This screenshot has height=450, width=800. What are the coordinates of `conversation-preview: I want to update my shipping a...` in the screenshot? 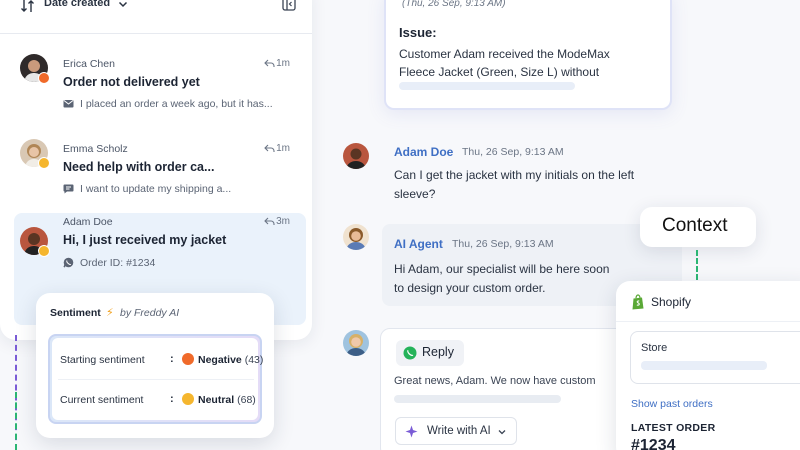 It's located at (156, 189).